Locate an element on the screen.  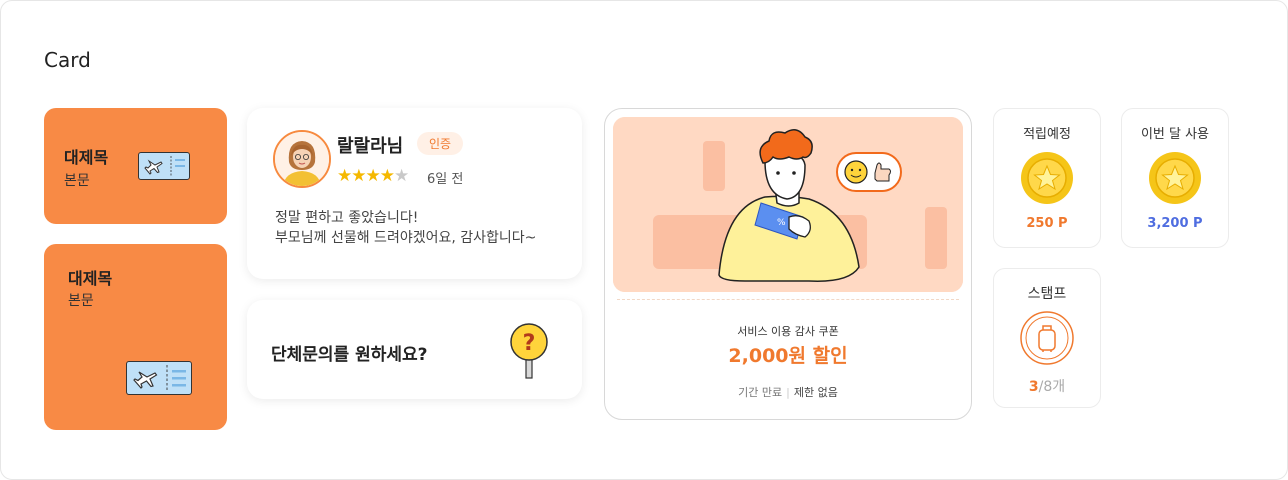
planned-points-card: 적립예정 250 P is located at coordinates (1047, 178).